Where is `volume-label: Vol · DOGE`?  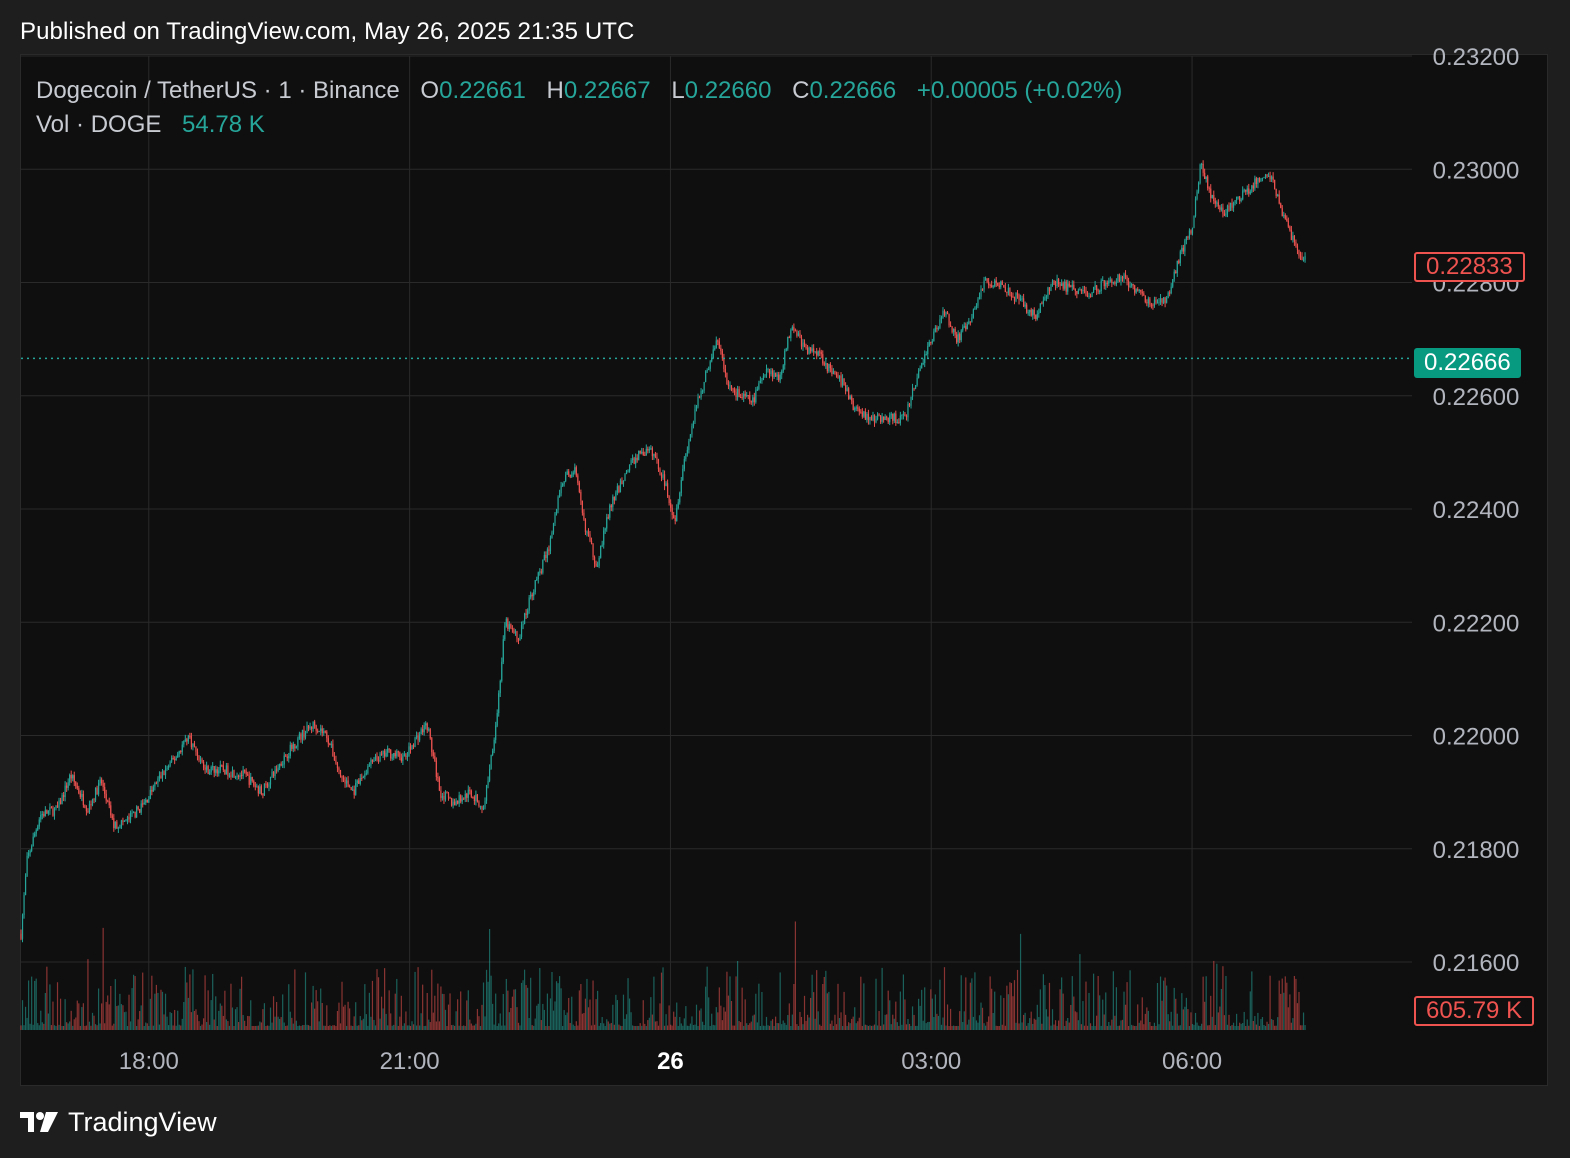 volume-label: Vol · DOGE is located at coordinates (98, 124).